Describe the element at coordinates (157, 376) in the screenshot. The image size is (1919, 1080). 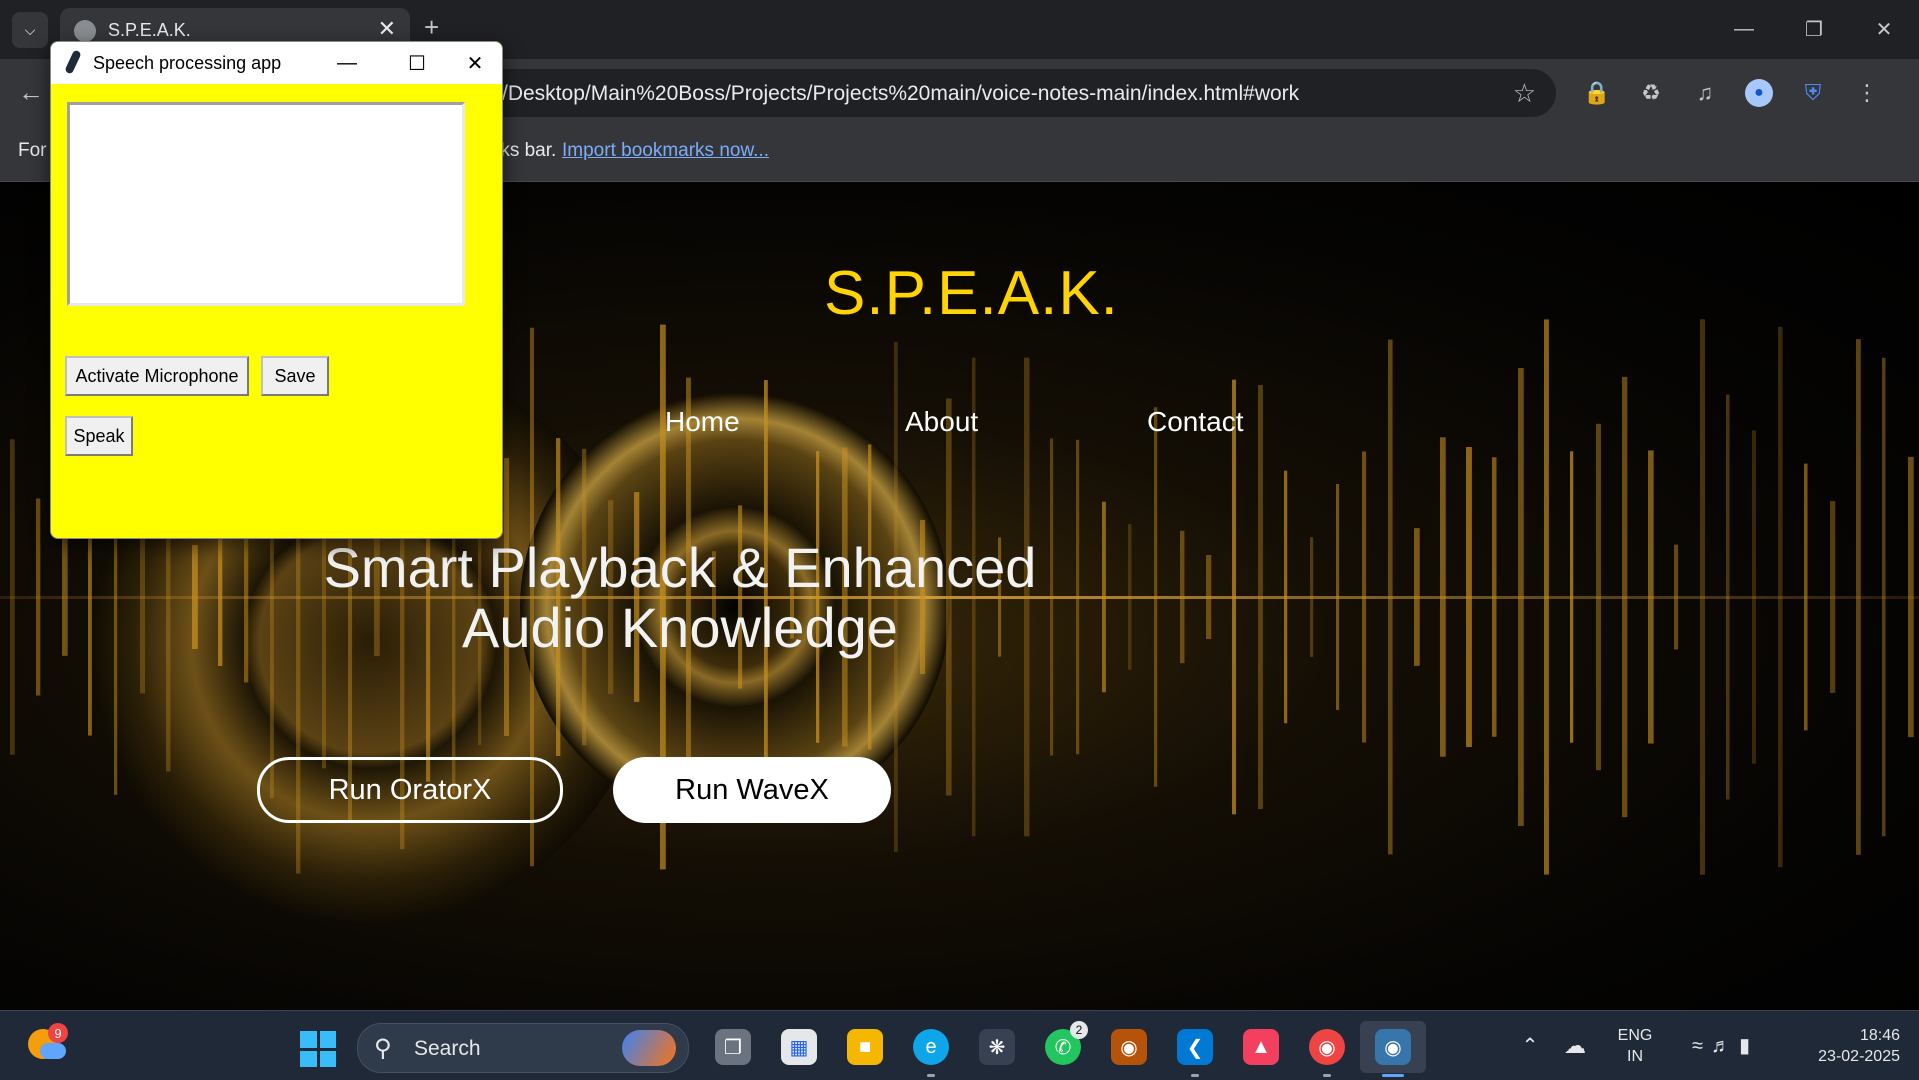
I see `activate-microphone-button: Activate Microphone` at that location.